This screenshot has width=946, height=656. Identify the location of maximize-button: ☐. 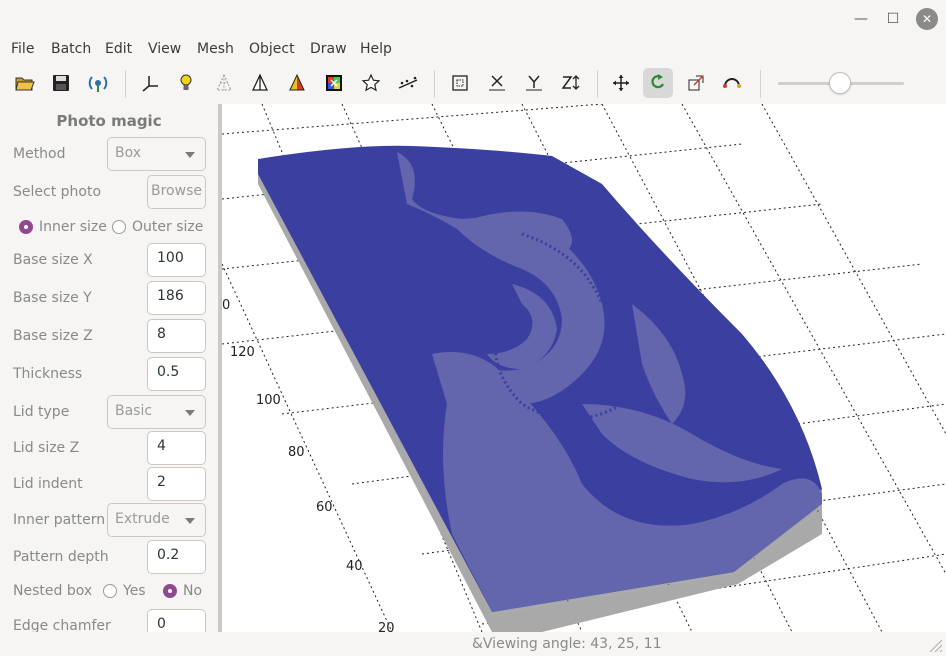
(893, 19).